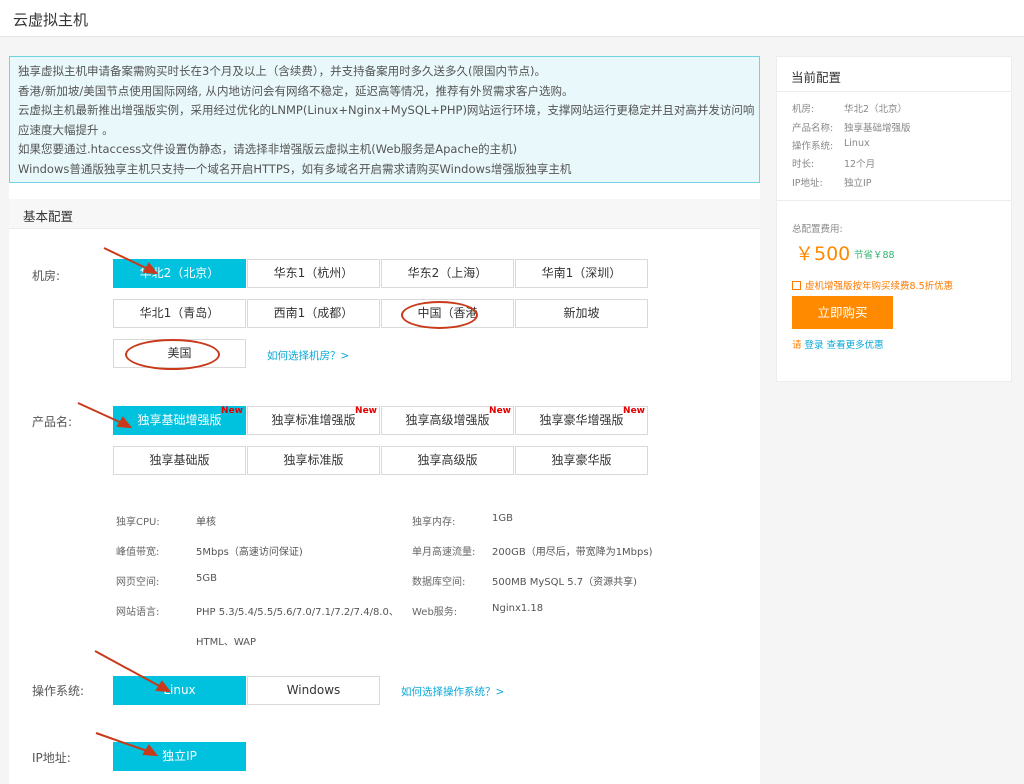 Image resolution: width=1024 pixels, height=784 pixels. What do you see at coordinates (179, 690) in the screenshot?
I see `os-option-linux: Linux` at bounding box center [179, 690].